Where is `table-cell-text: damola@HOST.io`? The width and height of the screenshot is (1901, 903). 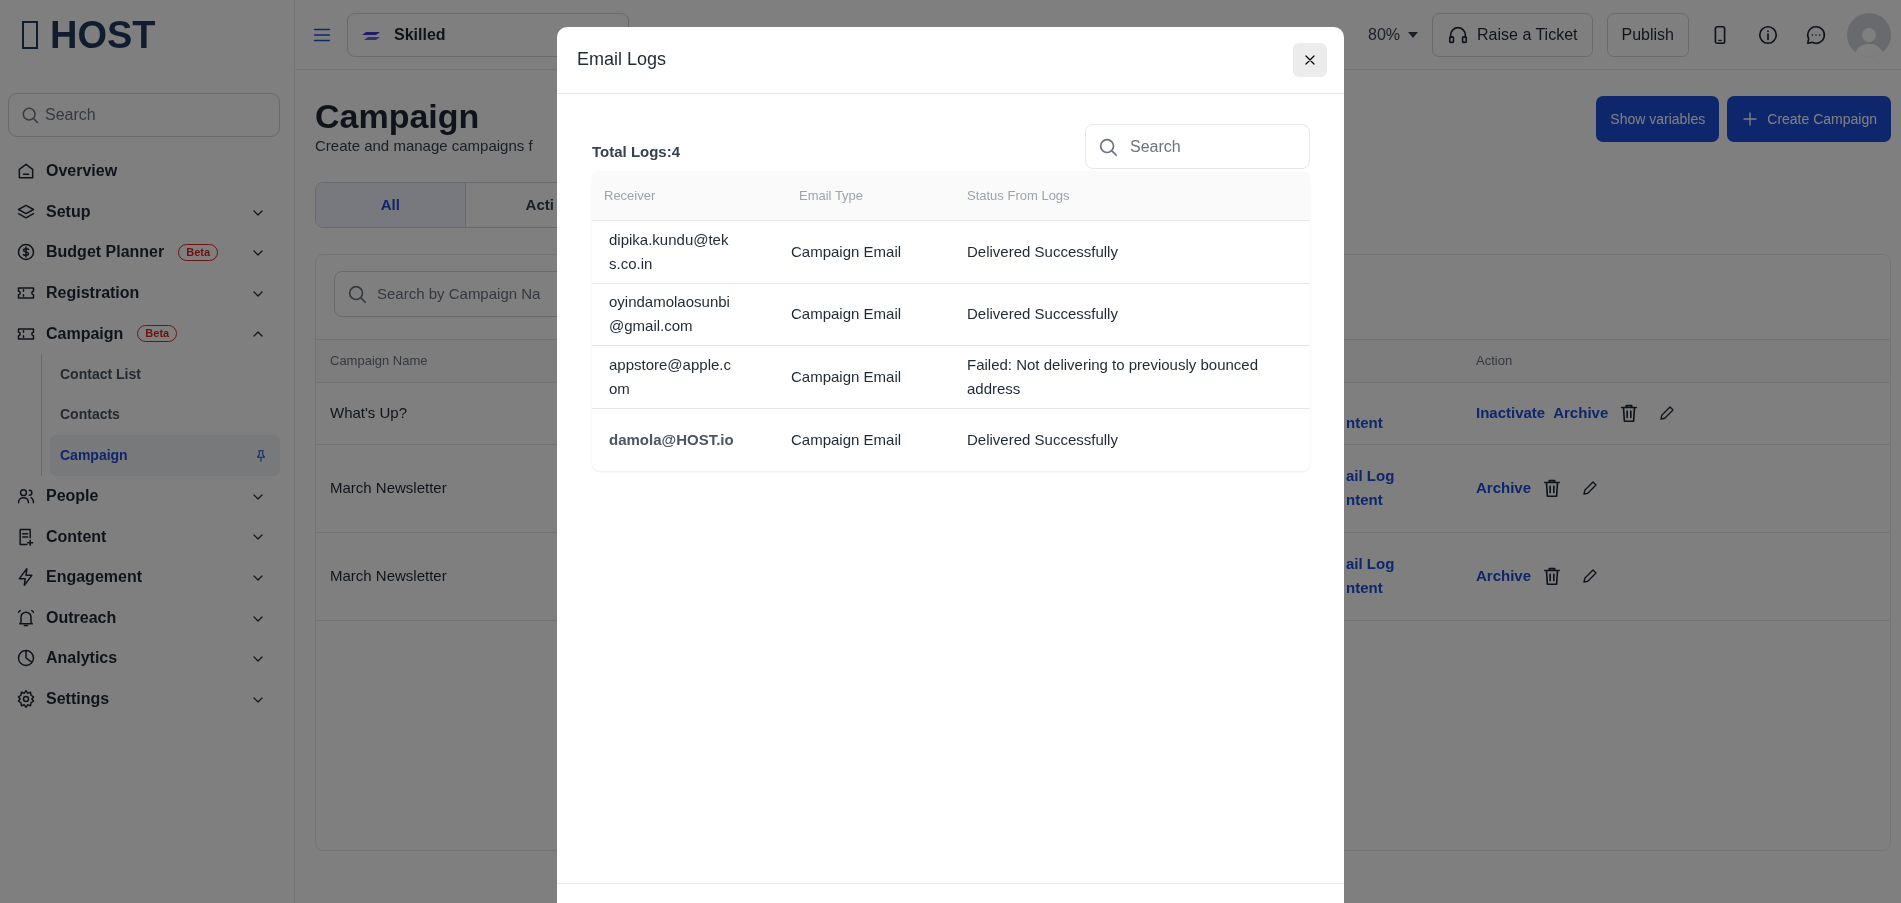
table-cell-text: damola@HOST.io is located at coordinates (671, 439).